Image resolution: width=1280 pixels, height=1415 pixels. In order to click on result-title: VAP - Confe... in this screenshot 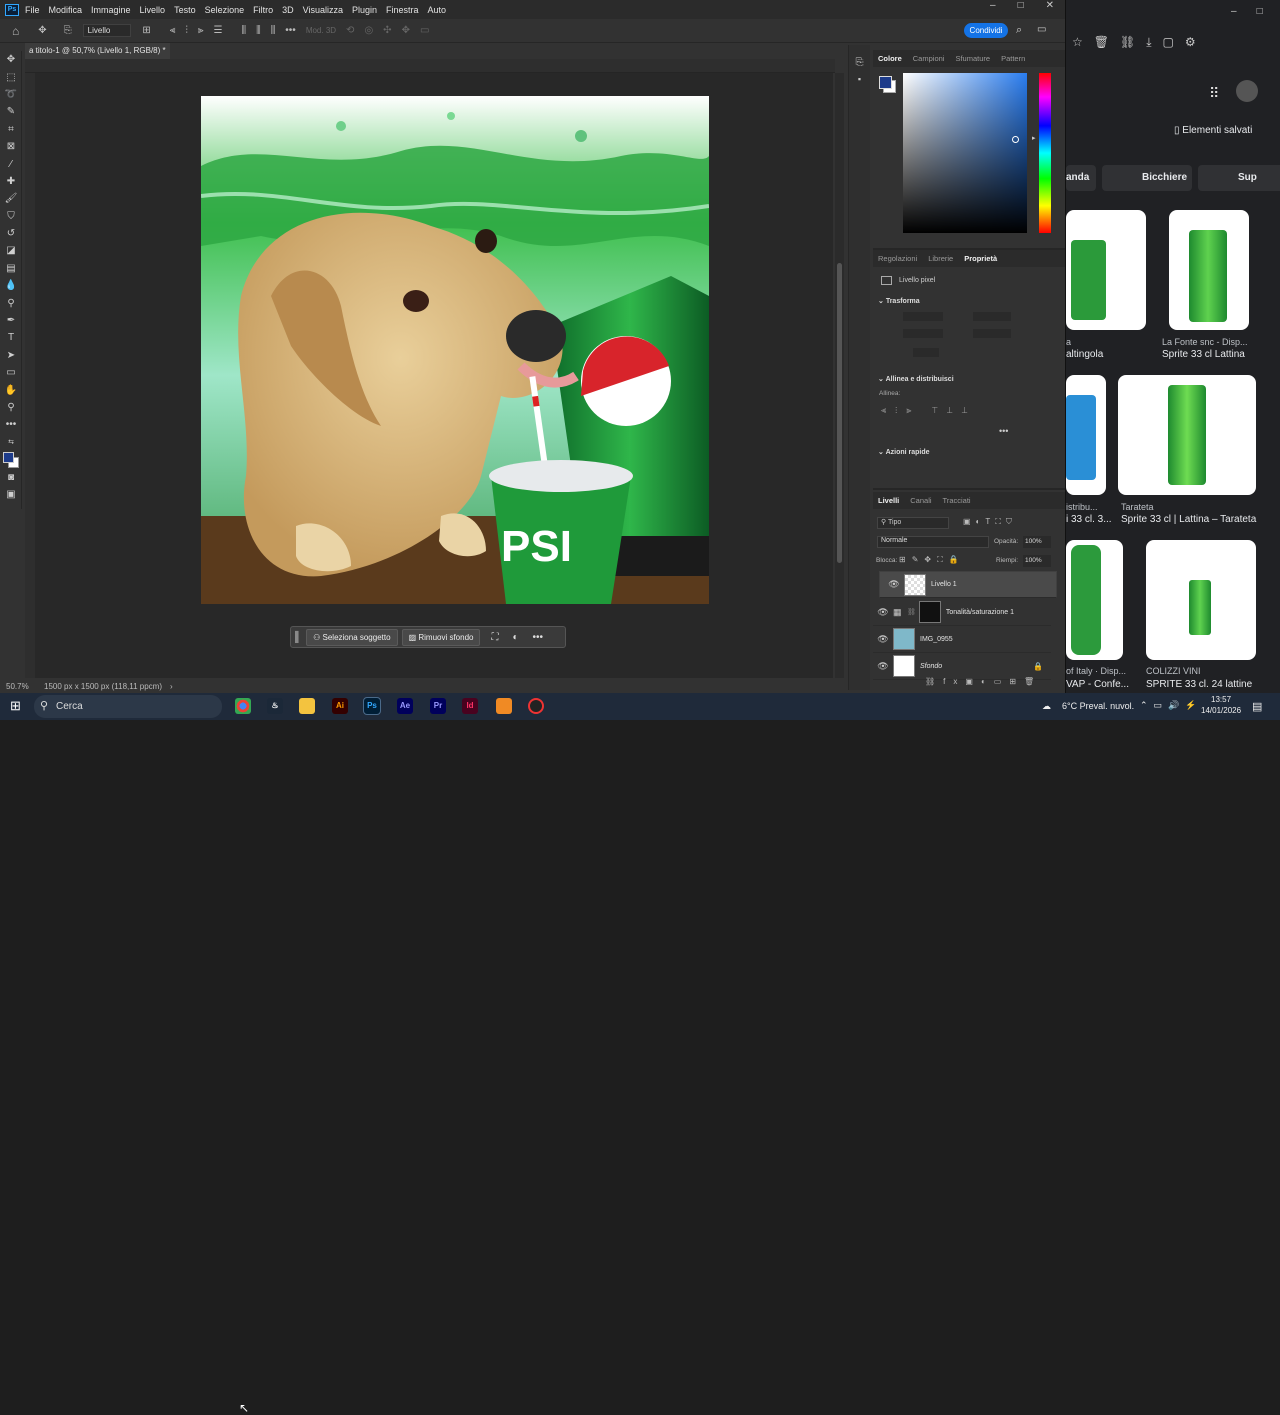, I will do `click(1097, 684)`.